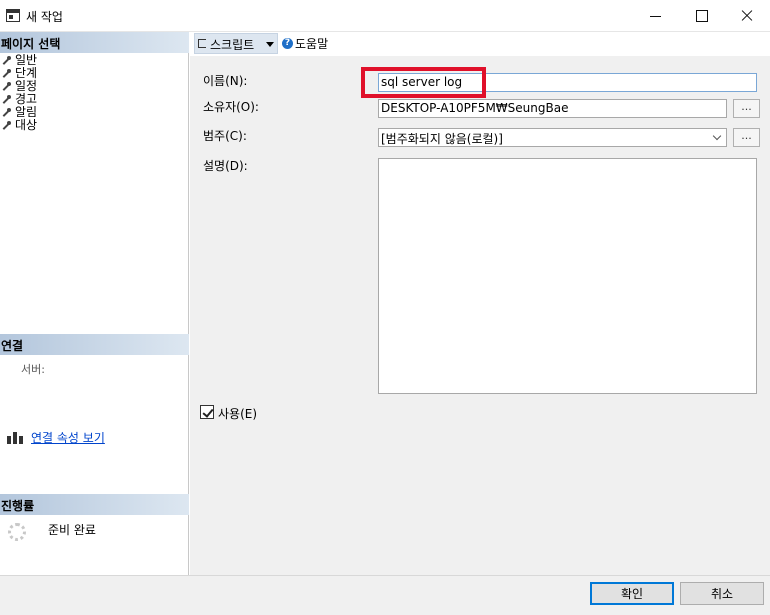  I want to click on script-icon, so click(202, 43).